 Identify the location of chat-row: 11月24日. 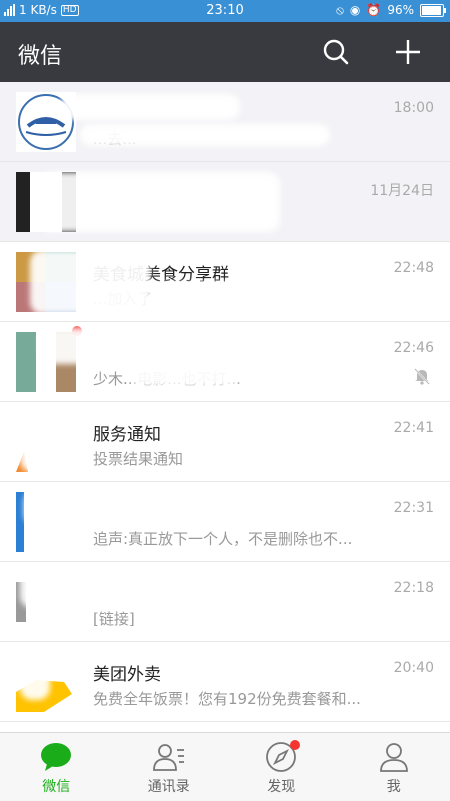
(225, 202).